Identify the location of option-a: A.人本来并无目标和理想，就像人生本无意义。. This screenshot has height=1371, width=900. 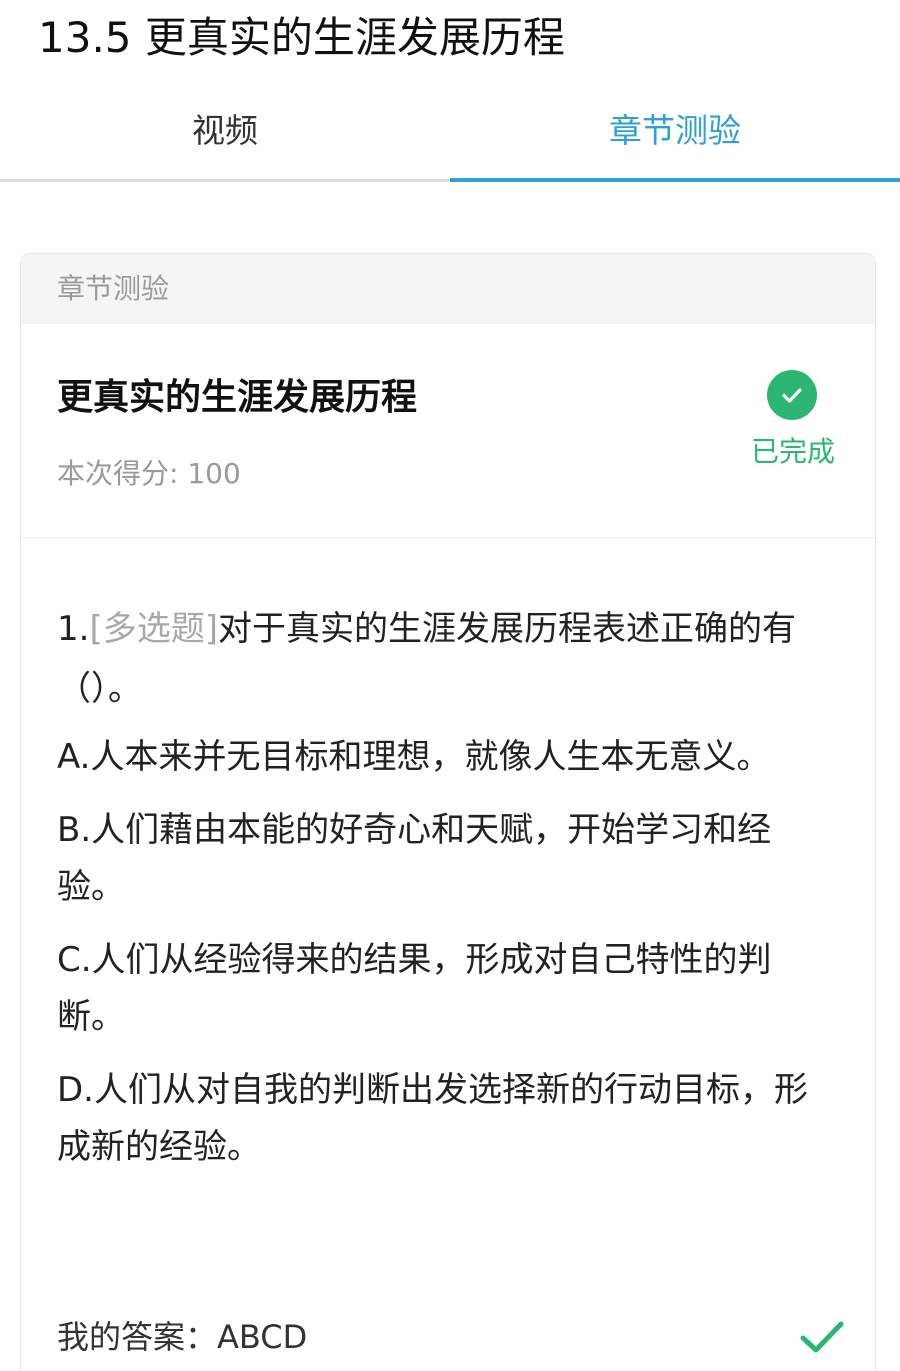
(437, 757).